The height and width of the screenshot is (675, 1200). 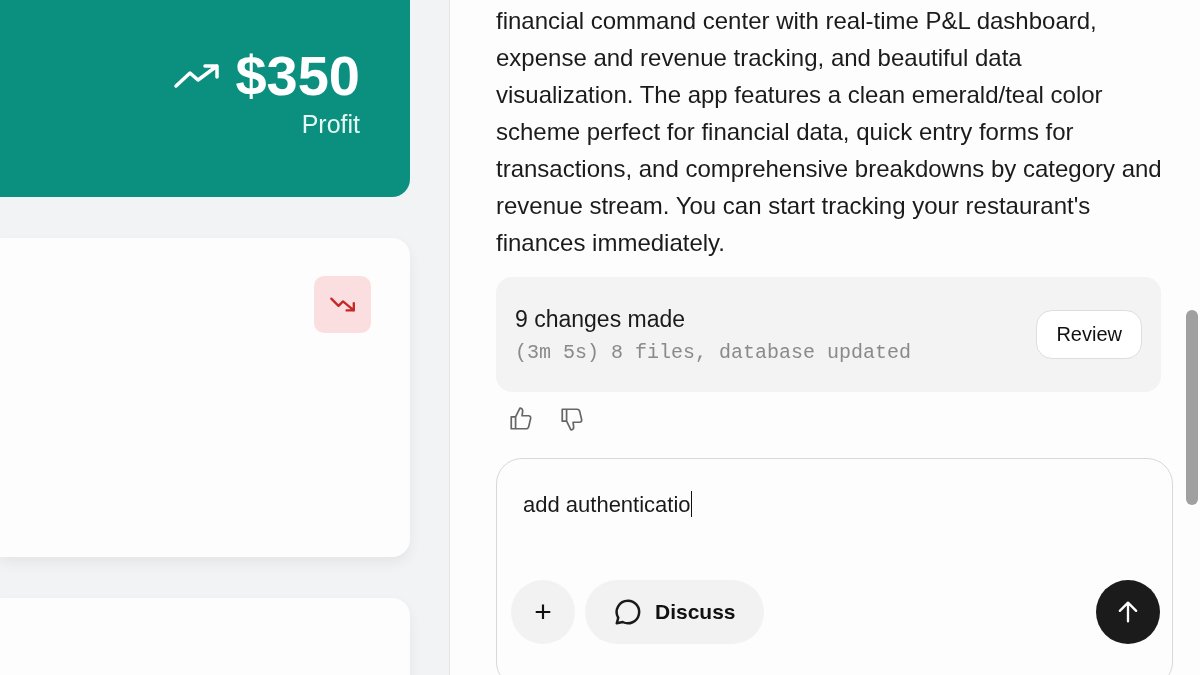 I want to click on review-button: Review, so click(x=1089, y=334).